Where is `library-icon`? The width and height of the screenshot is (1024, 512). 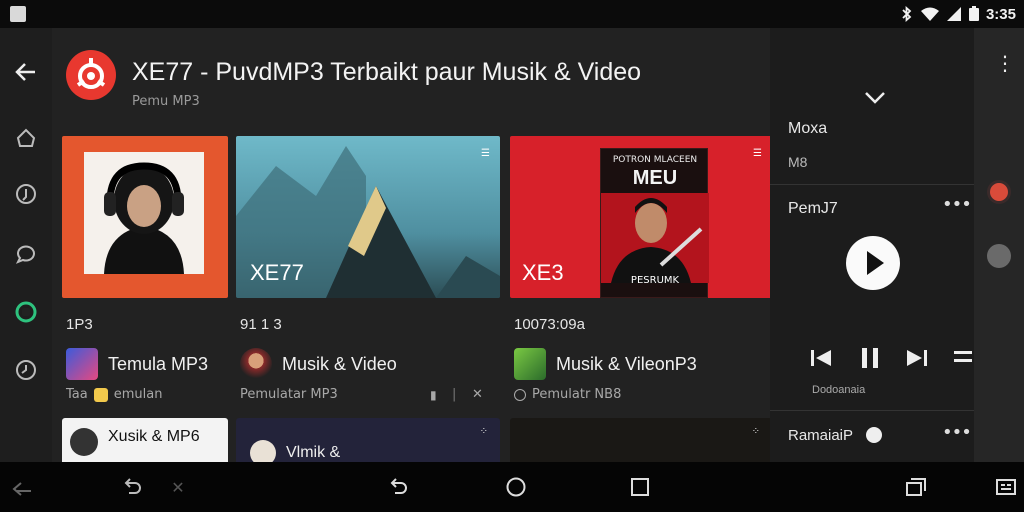
library-icon is located at coordinates (26, 312).